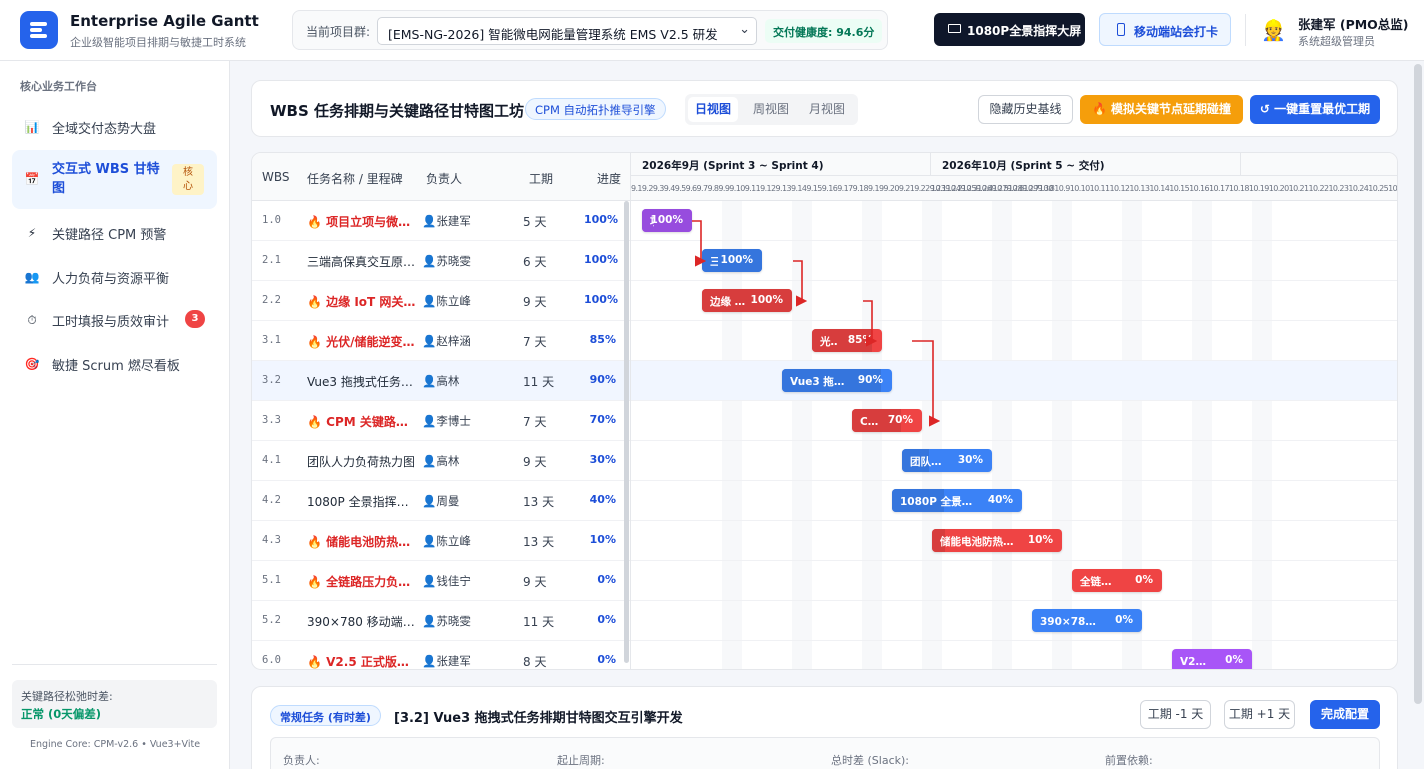  What do you see at coordinates (114, 364) in the screenshot?
I see `sidebar-item-scrum: 🎯 敏捷 Scrum 燃尽看板` at bounding box center [114, 364].